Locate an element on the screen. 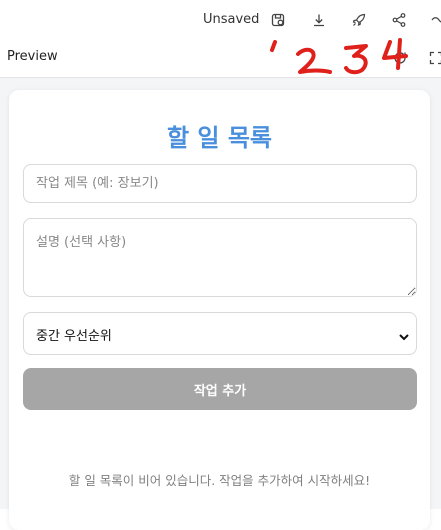  task-title-input is located at coordinates (220, 183).